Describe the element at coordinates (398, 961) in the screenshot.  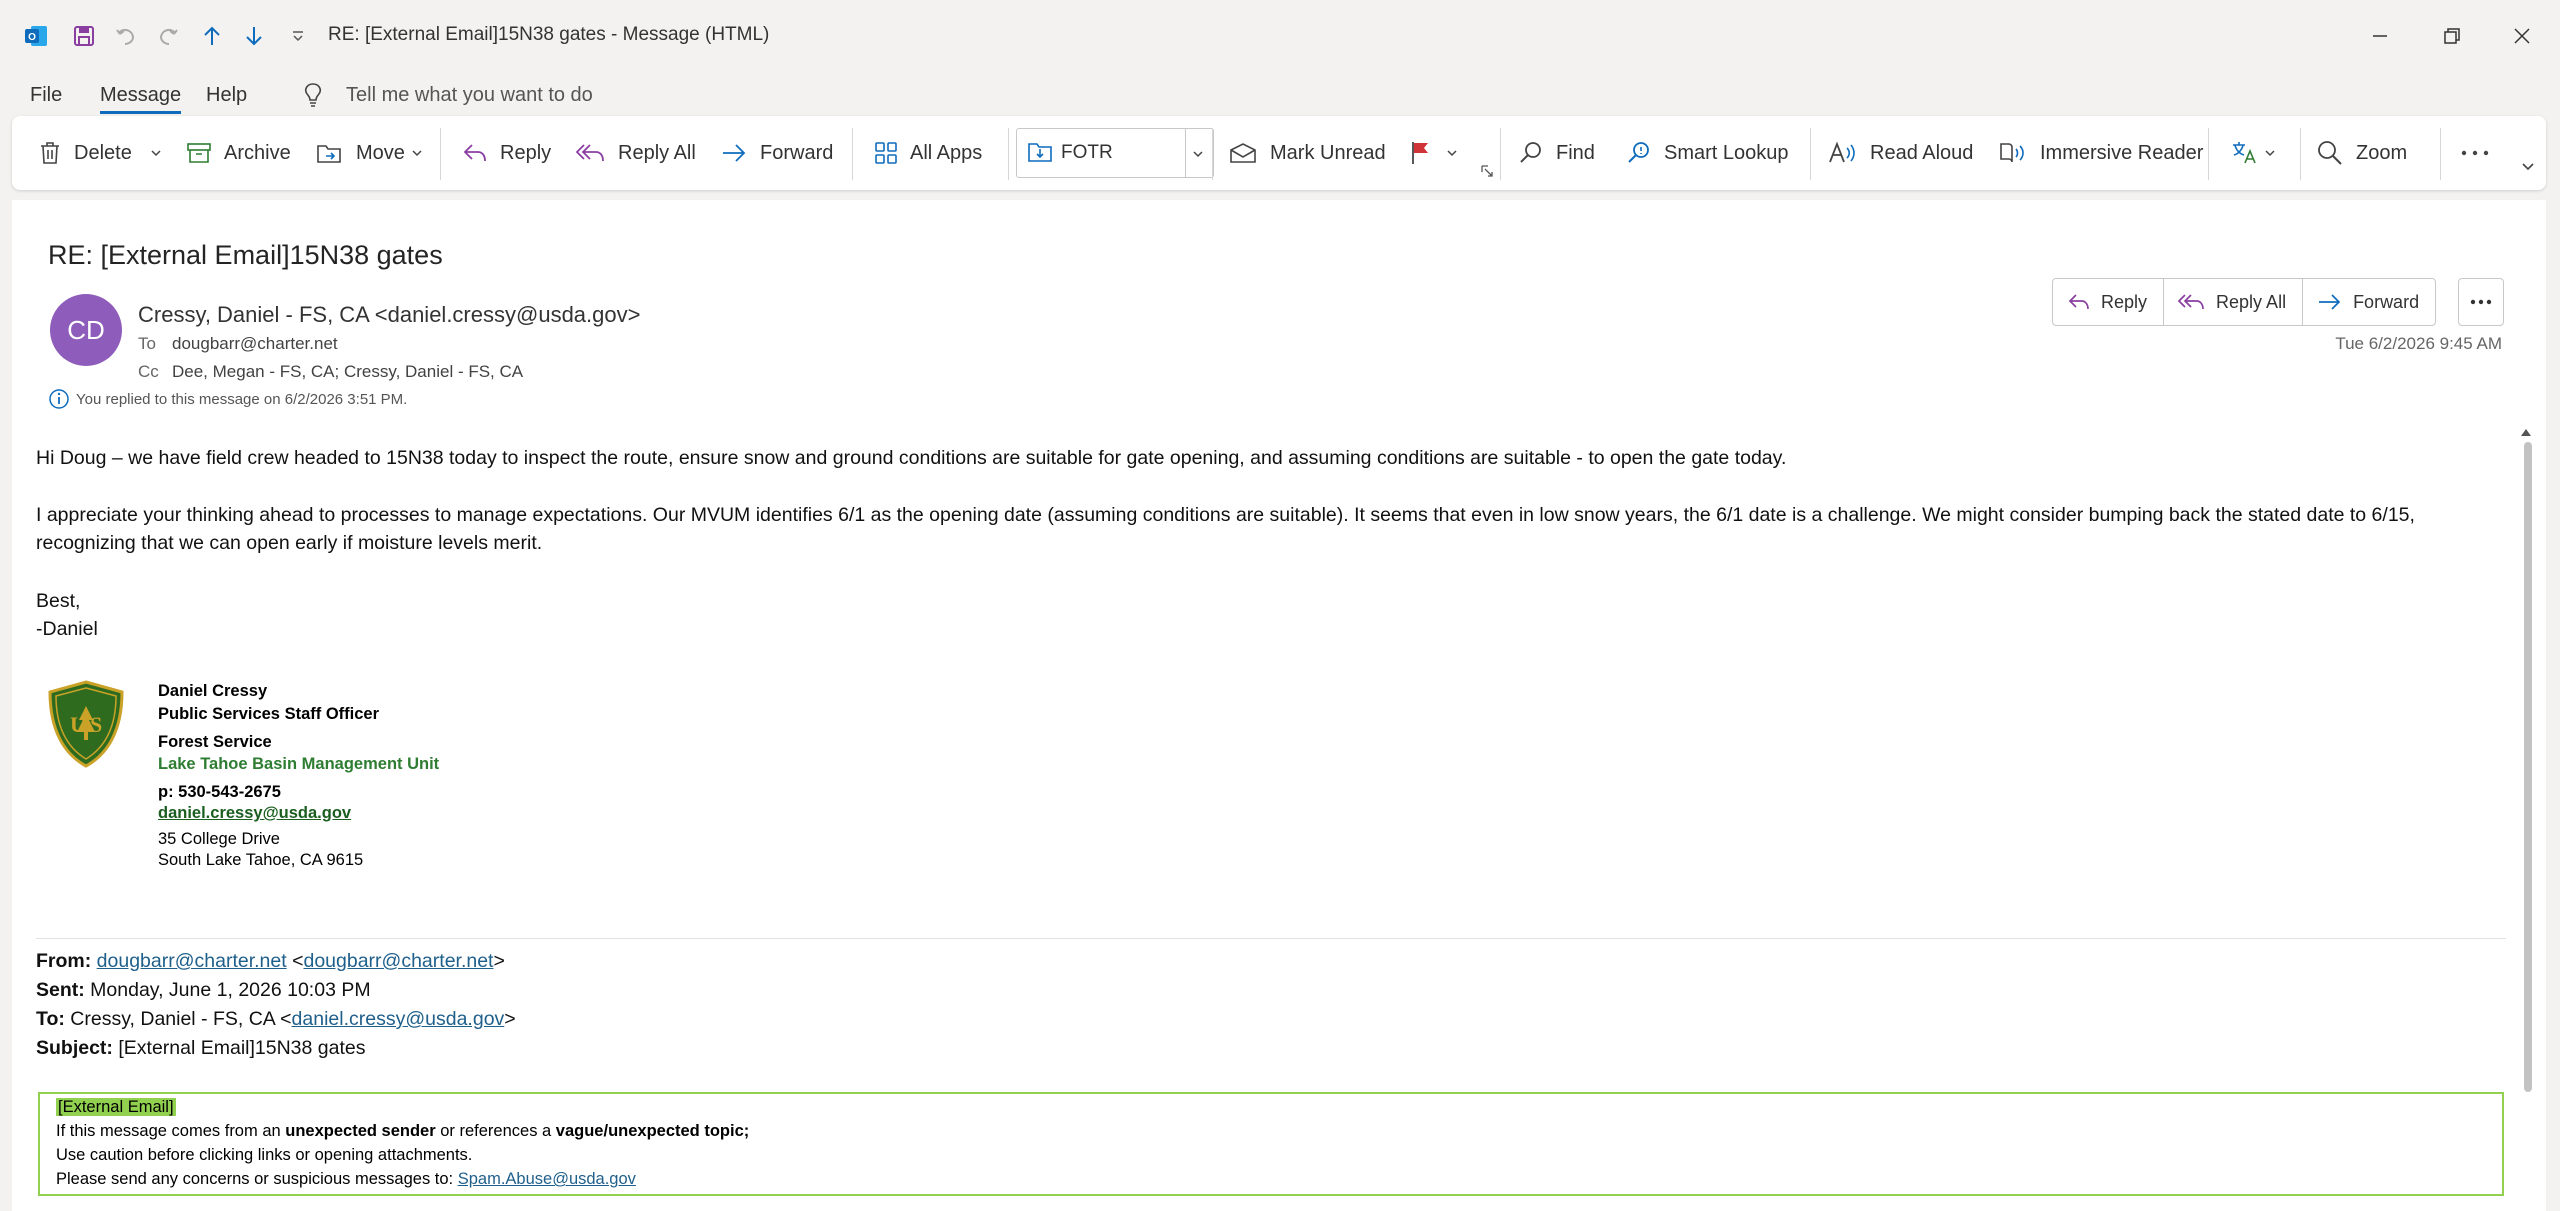
I see `quoted-from-email-link-2: dougbarr@charter.net` at that location.